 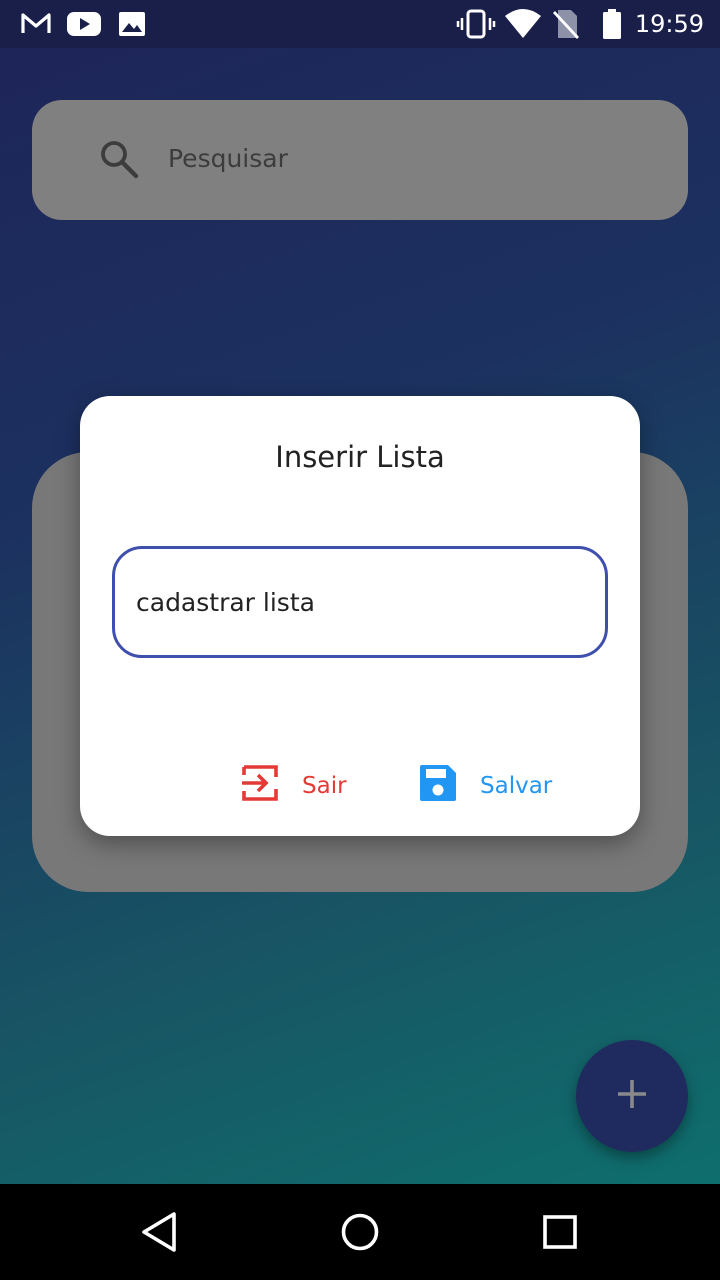 What do you see at coordinates (360, 602) in the screenshot?
I see `list-name-input` at bounding box center [360, 602].